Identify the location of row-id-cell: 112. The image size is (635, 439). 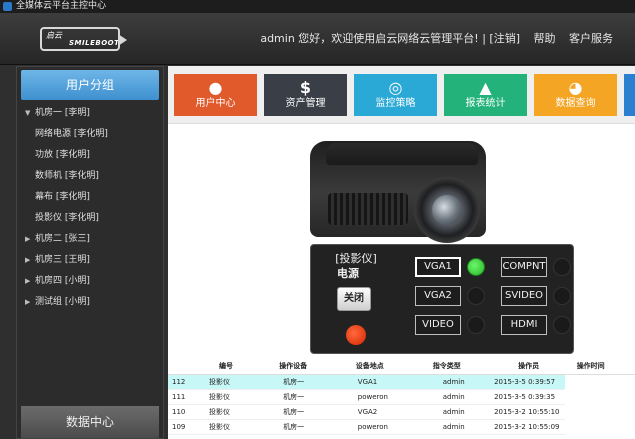
(179, 382).